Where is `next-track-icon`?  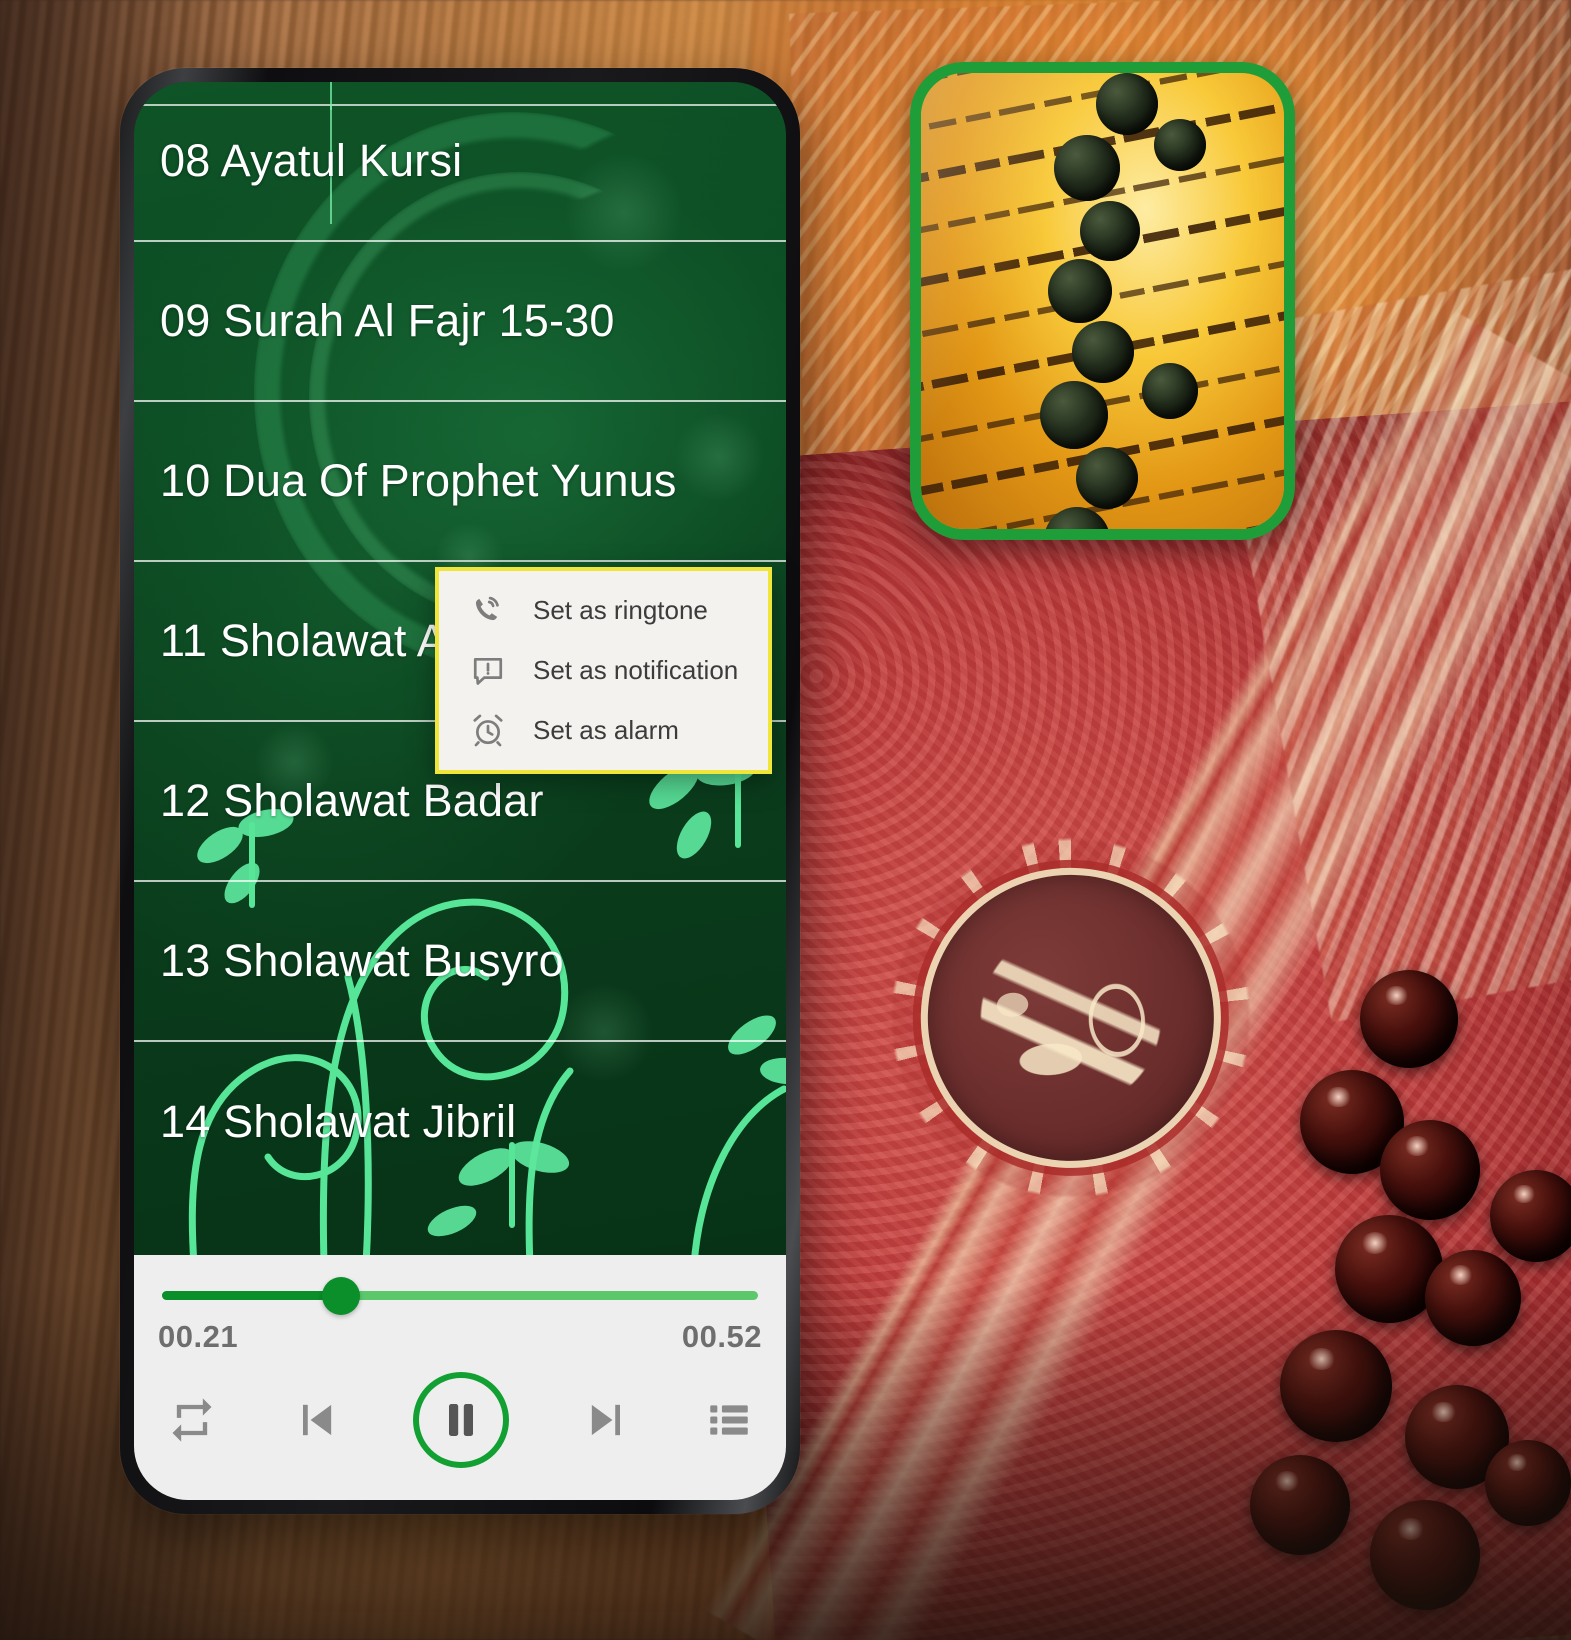 next-track-icon is located at coordinates (607, 1420).